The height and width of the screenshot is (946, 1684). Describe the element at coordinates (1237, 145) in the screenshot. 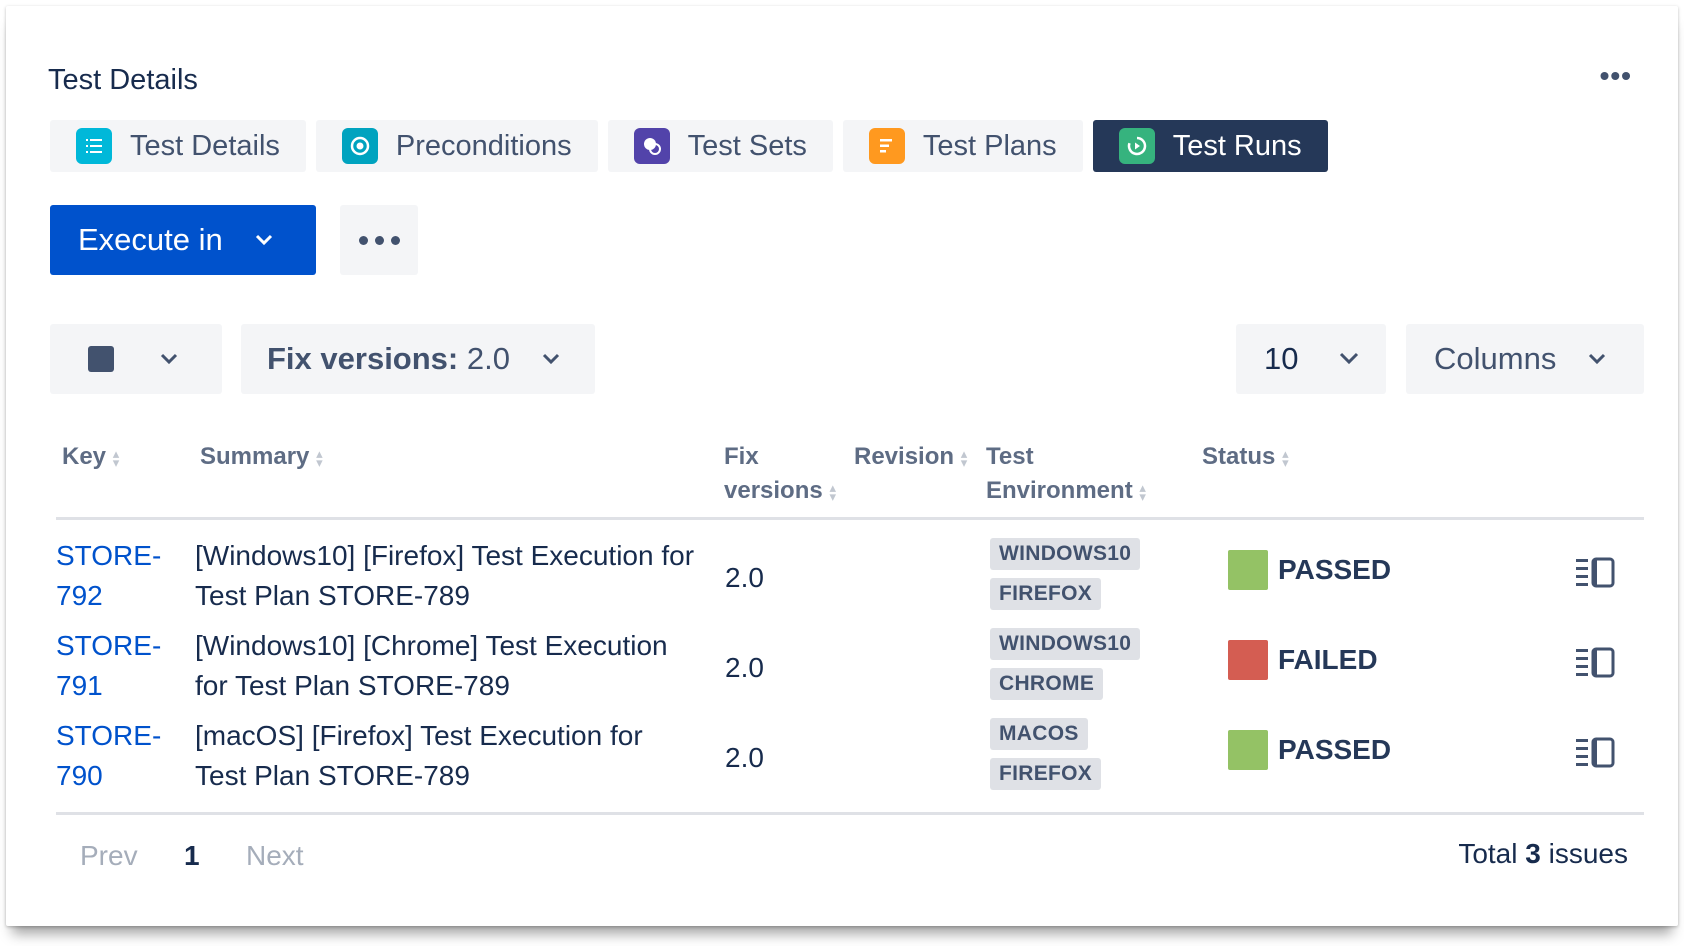

I see `tab-label: Test Runs` at that location.